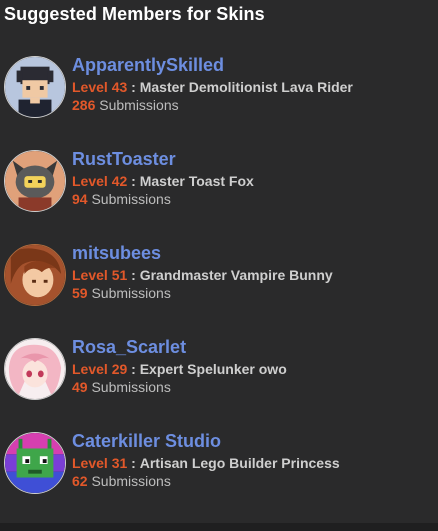  Describe the element at coordinates (80, 293) in the screenshot. I see `submissions-count: 59` at that location.